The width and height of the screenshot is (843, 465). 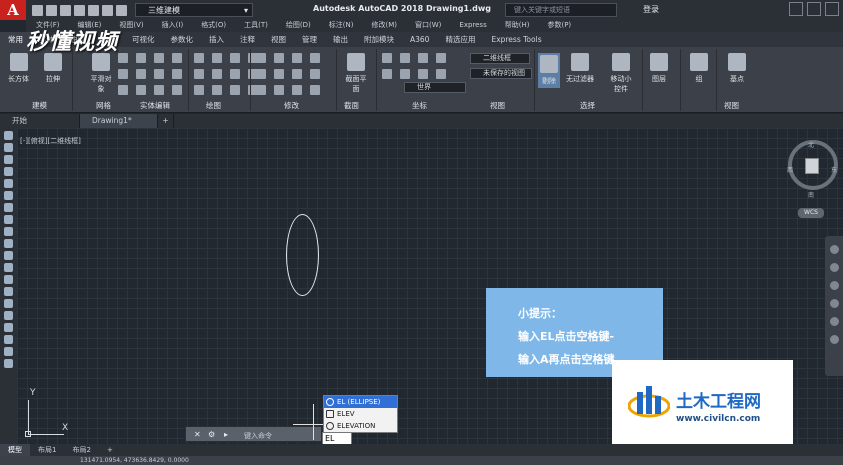 What do you see at coordinates (8, 363) in the screenshot?
I see `add-selected-icon` at bounding box center [8, 363].